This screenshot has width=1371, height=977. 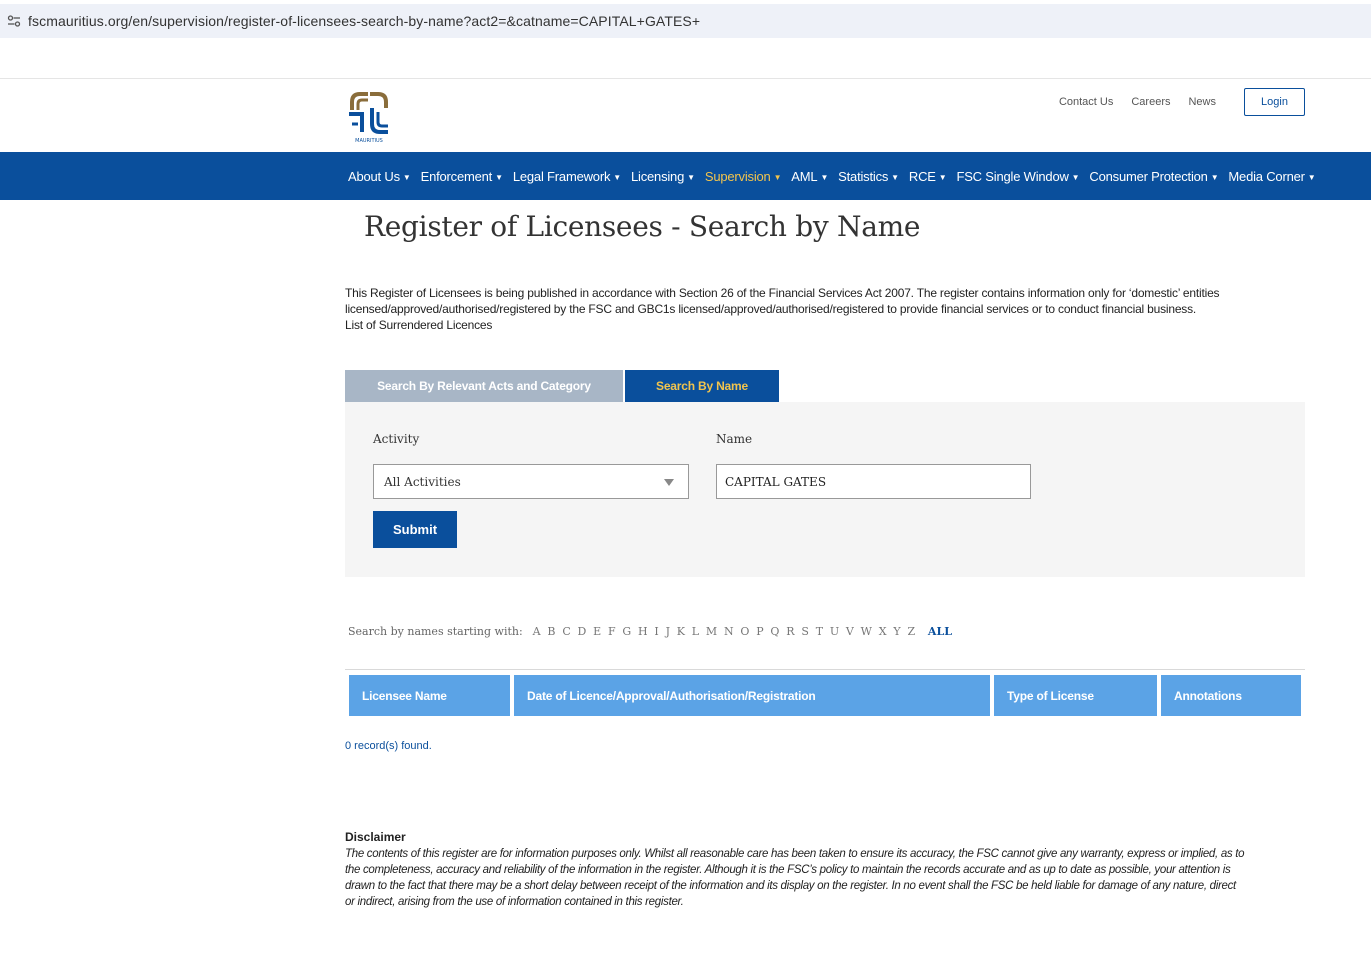 What do you see at coordinates (566, 631) in the screenshot?
I see `alphabet-letter-c: C` at bounding box center [566, 631].